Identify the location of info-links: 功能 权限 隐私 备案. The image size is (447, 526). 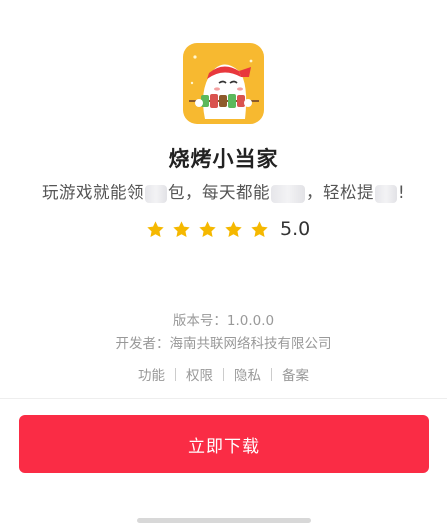
(223, 374).